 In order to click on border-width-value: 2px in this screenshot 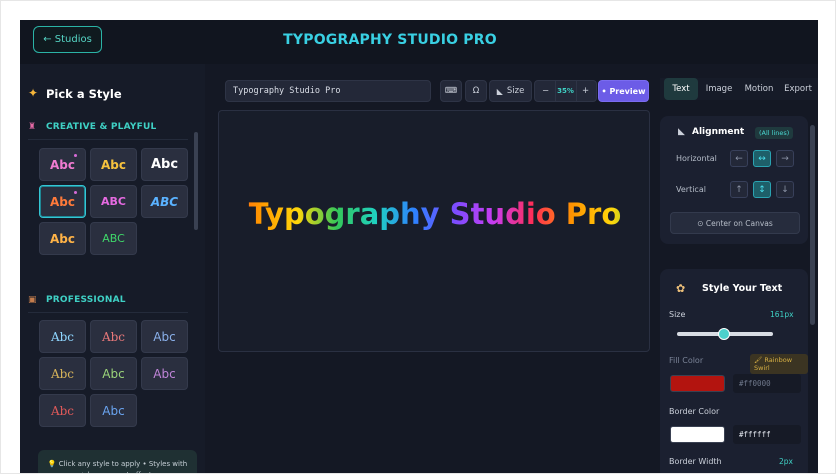, I will do `click(786, 461)`.